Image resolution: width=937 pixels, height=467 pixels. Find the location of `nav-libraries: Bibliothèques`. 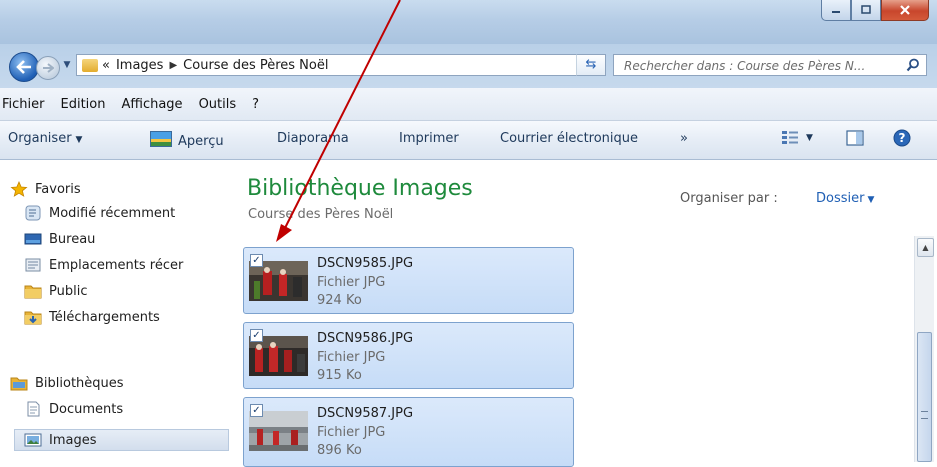

nav-libraries: Bibliothèques is located at coordinates (67, 383).